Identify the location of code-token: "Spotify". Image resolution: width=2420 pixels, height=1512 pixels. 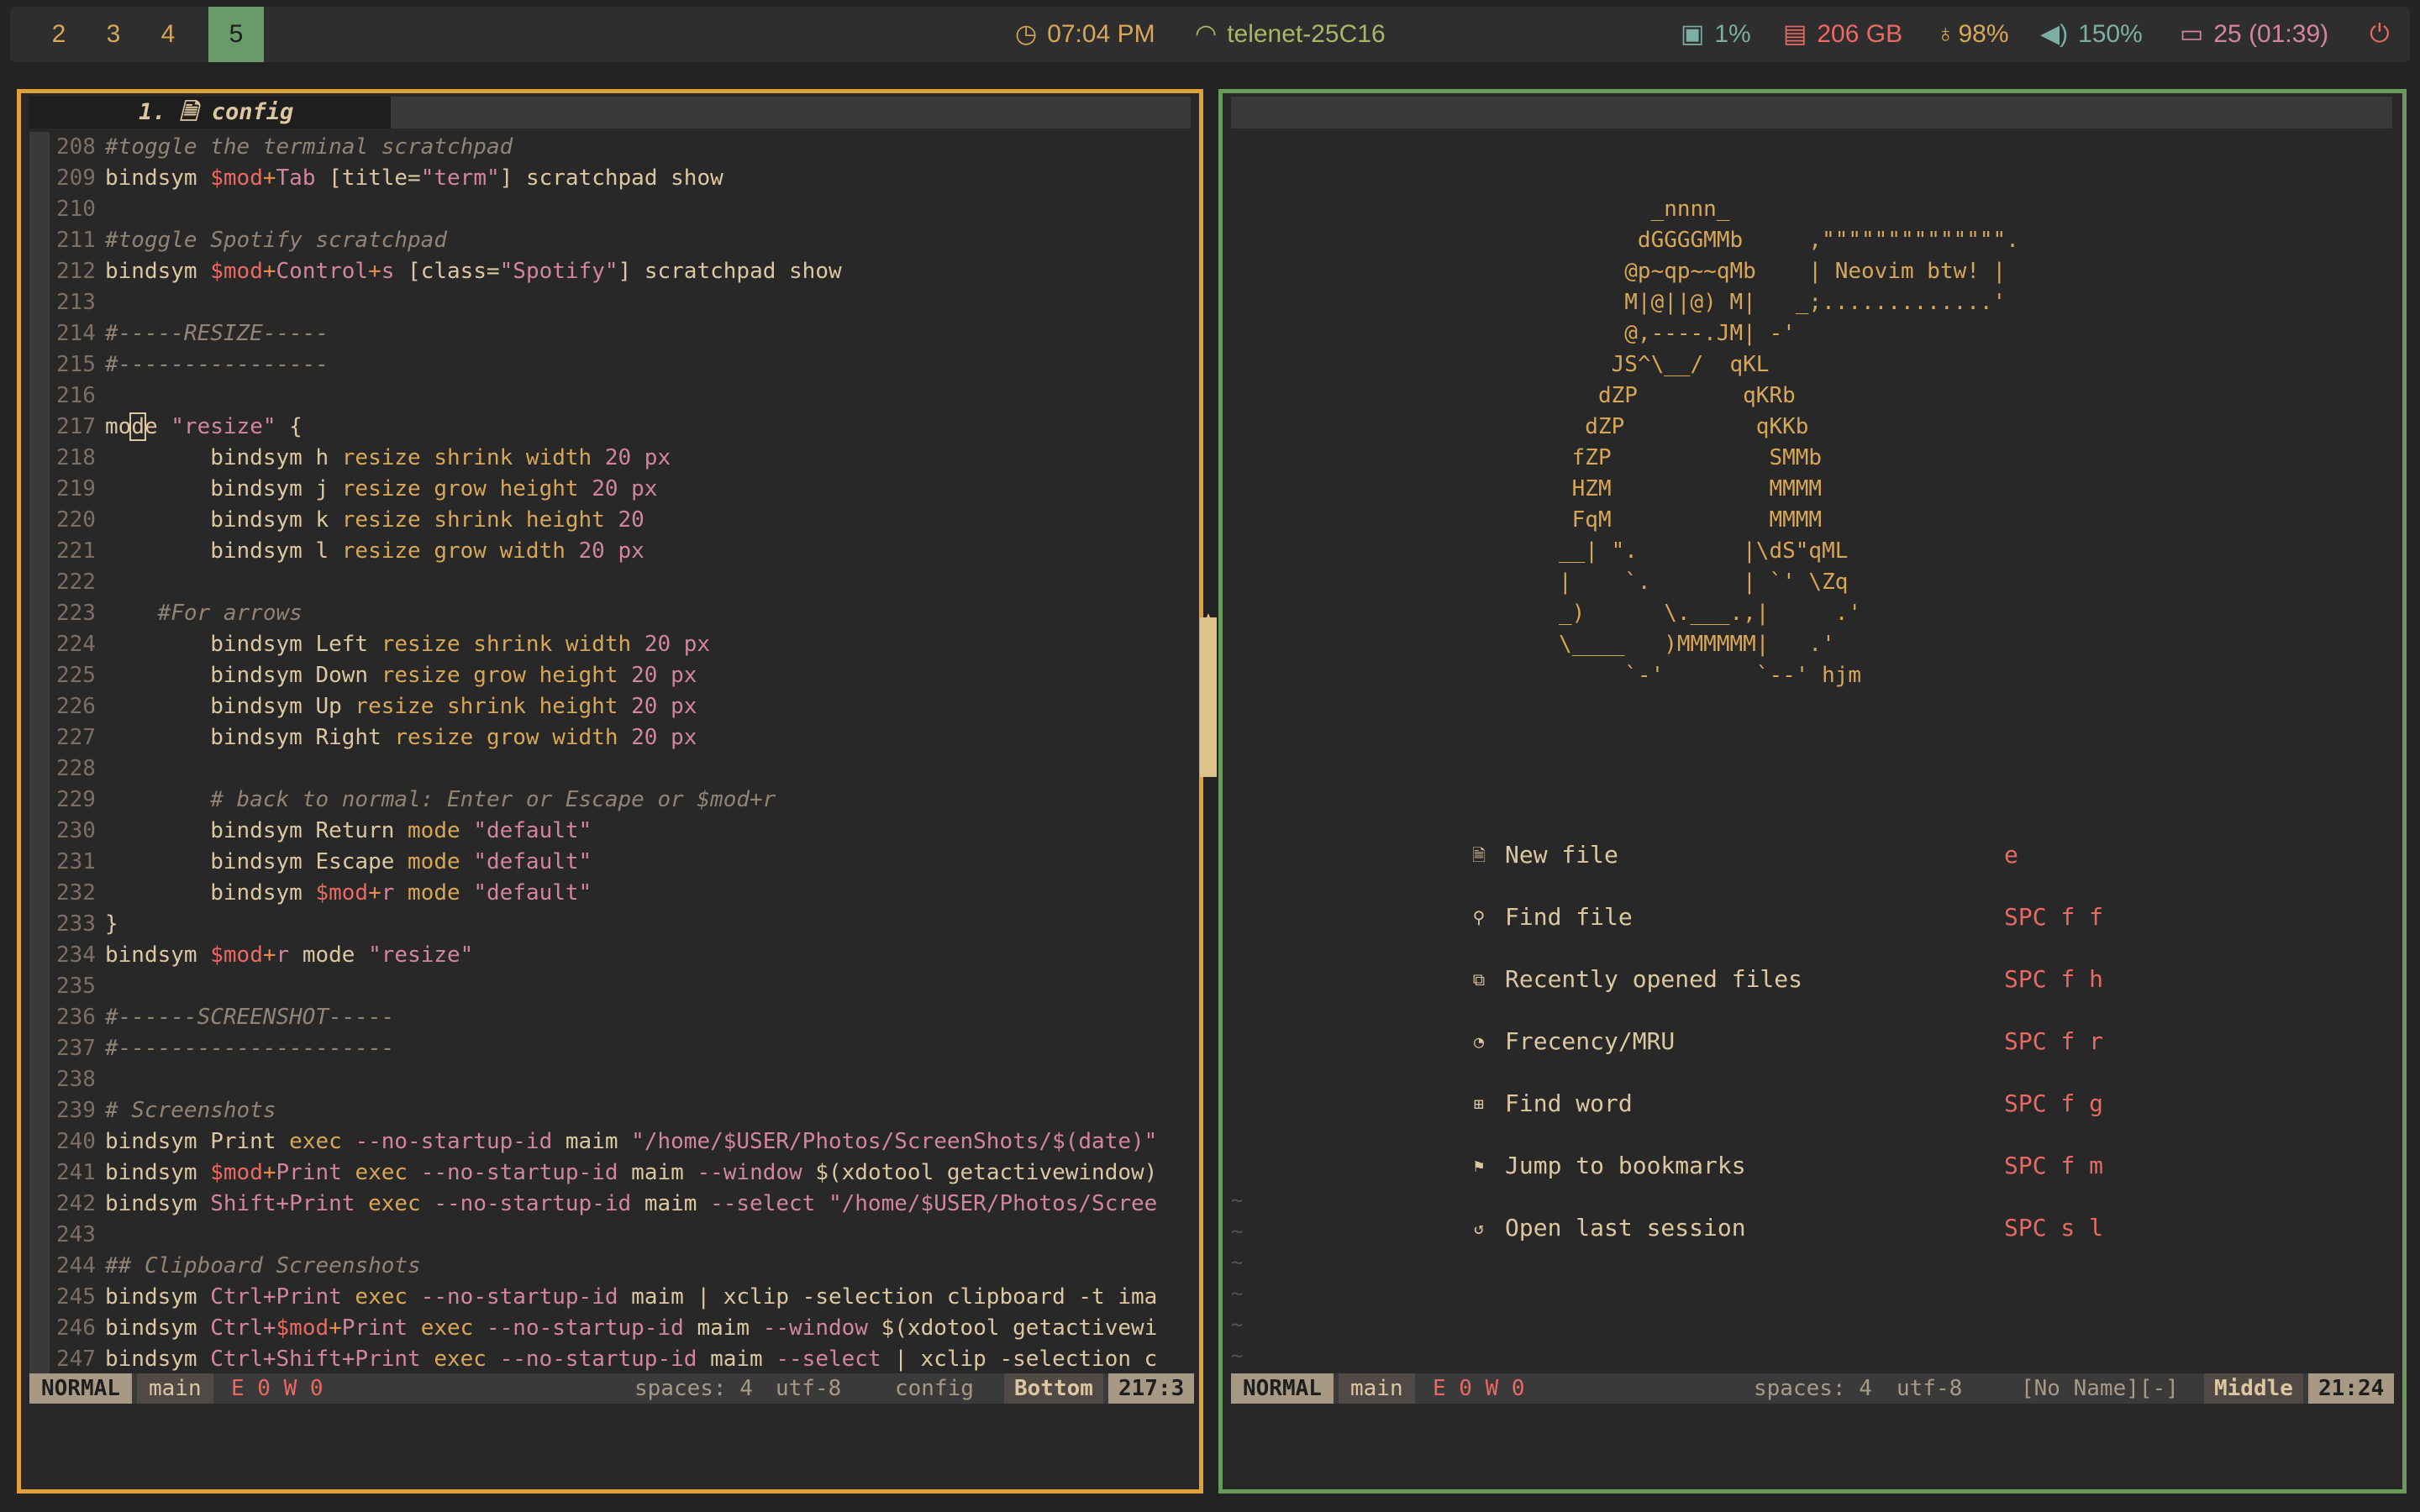
(558, 271).